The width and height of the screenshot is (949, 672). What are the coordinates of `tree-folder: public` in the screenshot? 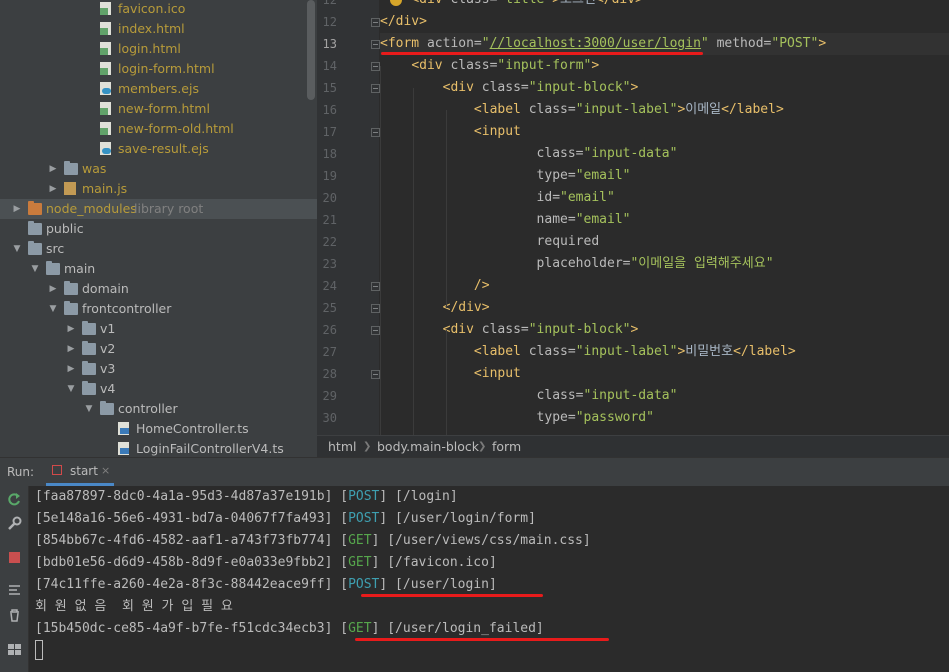 It's located at (158, 229).